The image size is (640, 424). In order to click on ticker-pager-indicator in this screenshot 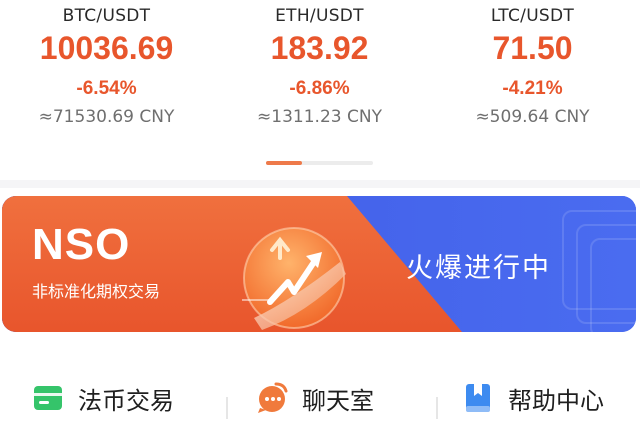, I will do `click(319, 163)`.